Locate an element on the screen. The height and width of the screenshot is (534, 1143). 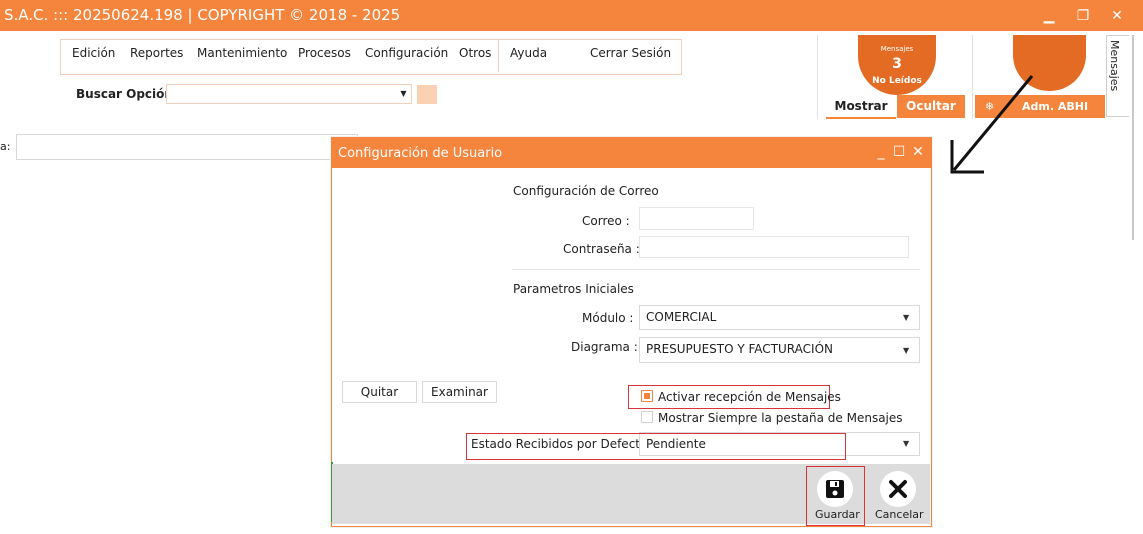
maximize-icon: ☐ is located at coordinates (899, 152).